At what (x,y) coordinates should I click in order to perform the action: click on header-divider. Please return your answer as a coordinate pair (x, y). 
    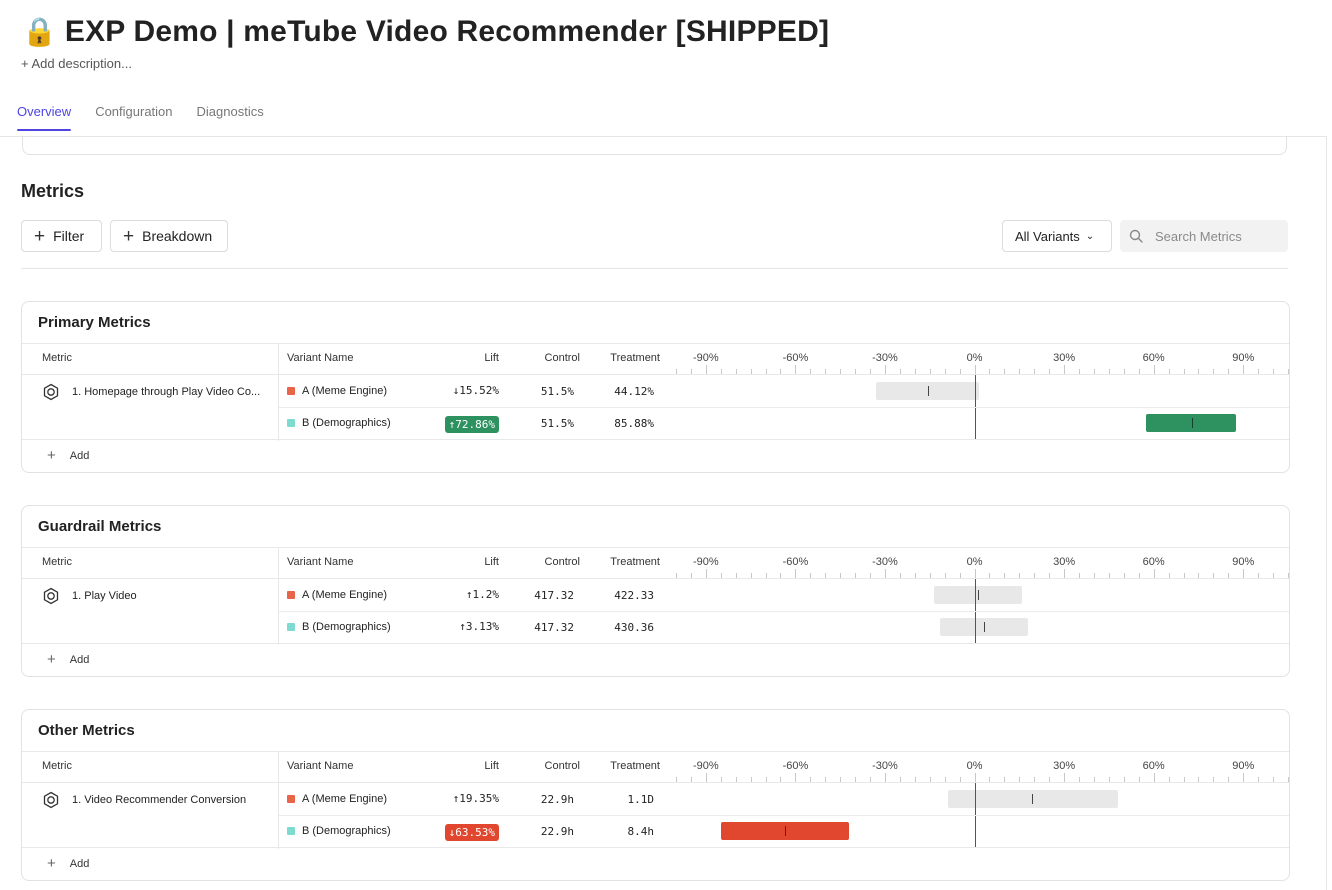
    Looking at the image, I should click on (655, 578).